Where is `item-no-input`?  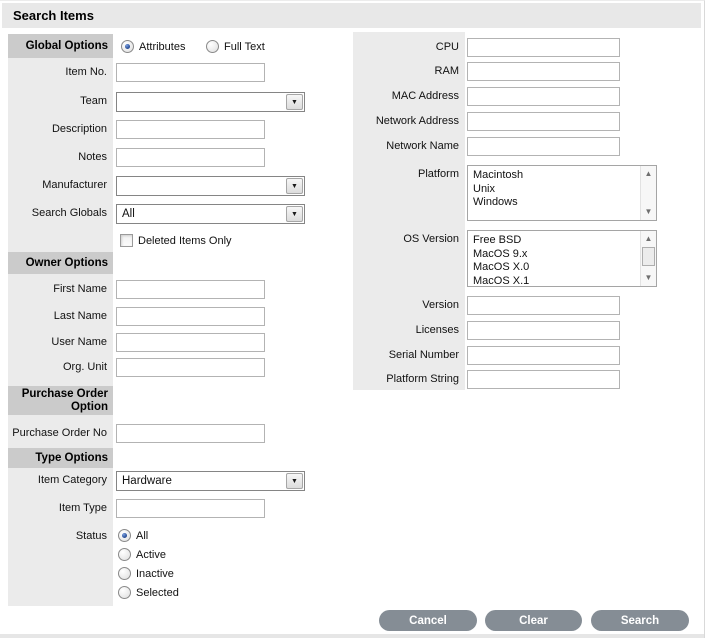
item-no-input is located at coordinates (190, 72).